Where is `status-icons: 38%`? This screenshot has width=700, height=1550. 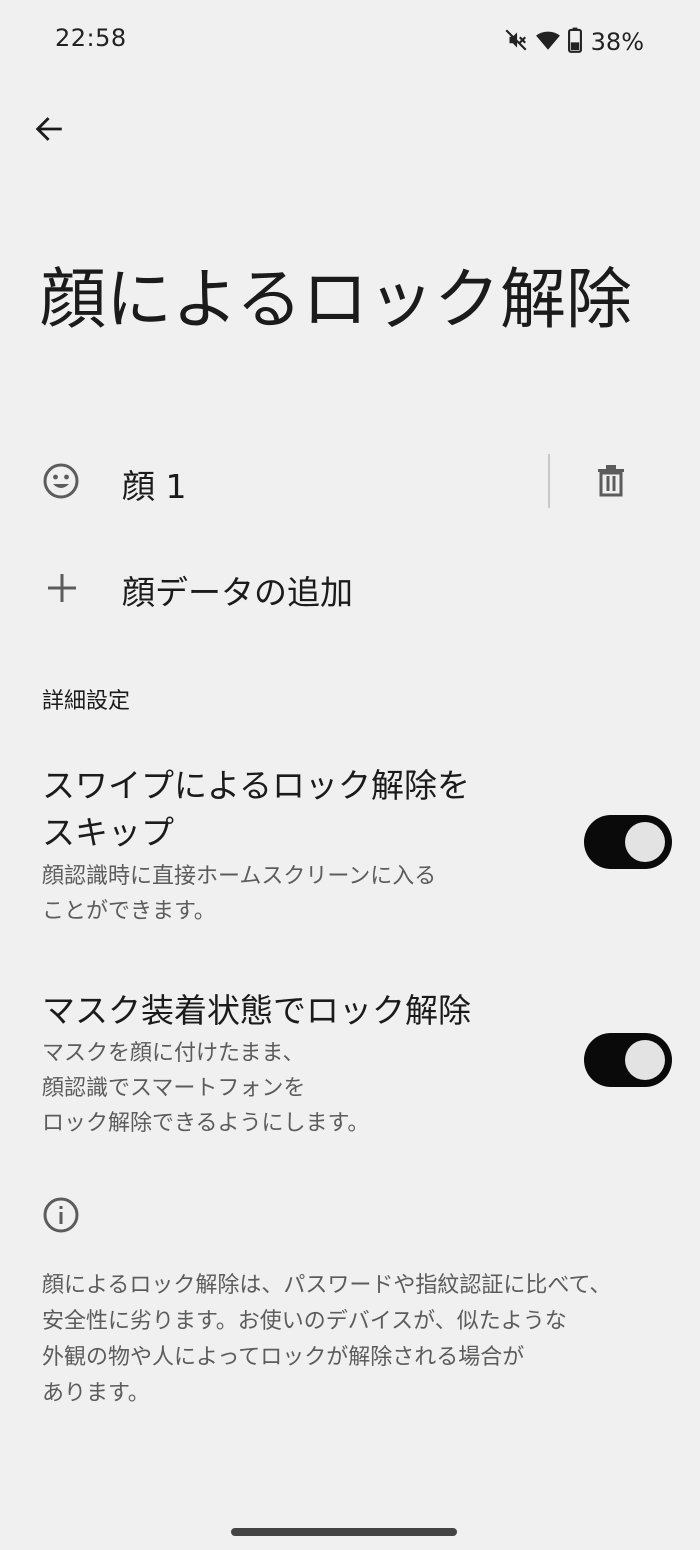 status-icons: 38% is located at coordinates (573, 42).